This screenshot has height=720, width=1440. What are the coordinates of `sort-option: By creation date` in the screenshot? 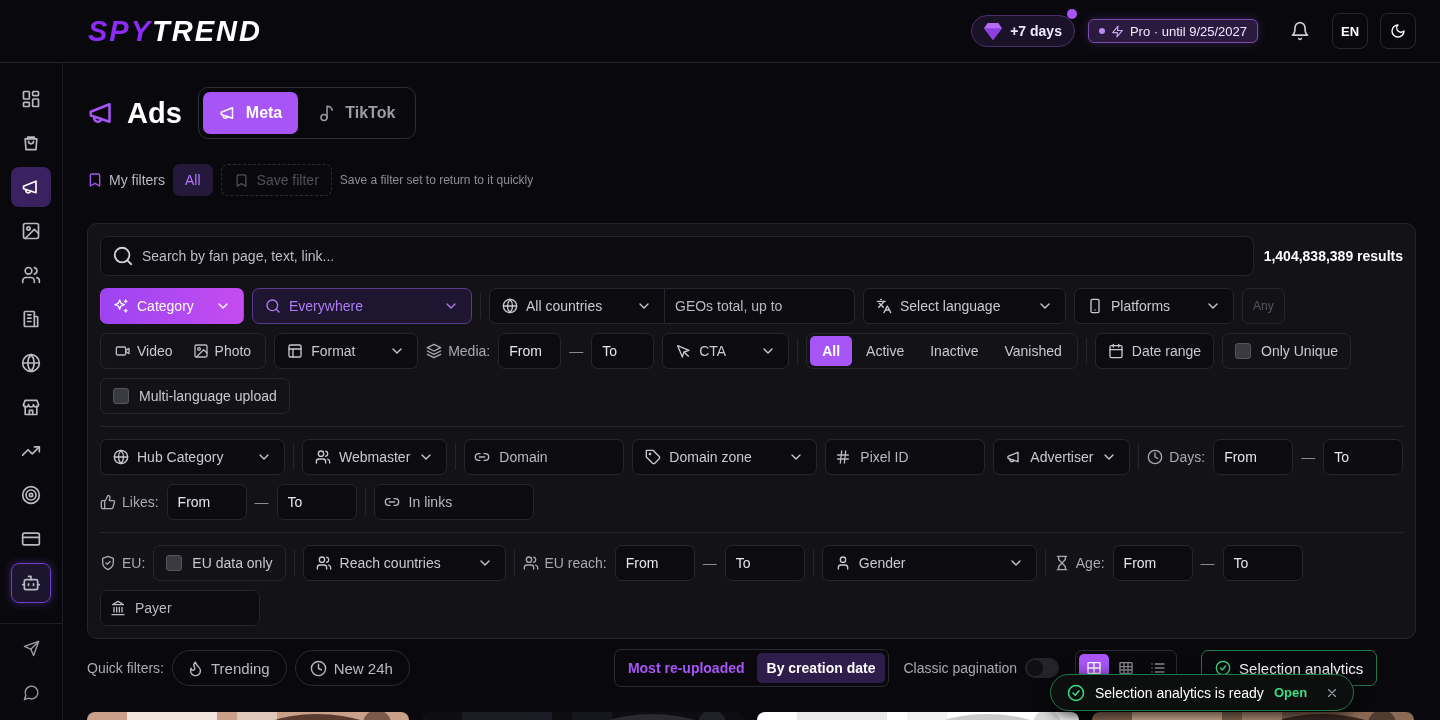 It's located at (821, 668).